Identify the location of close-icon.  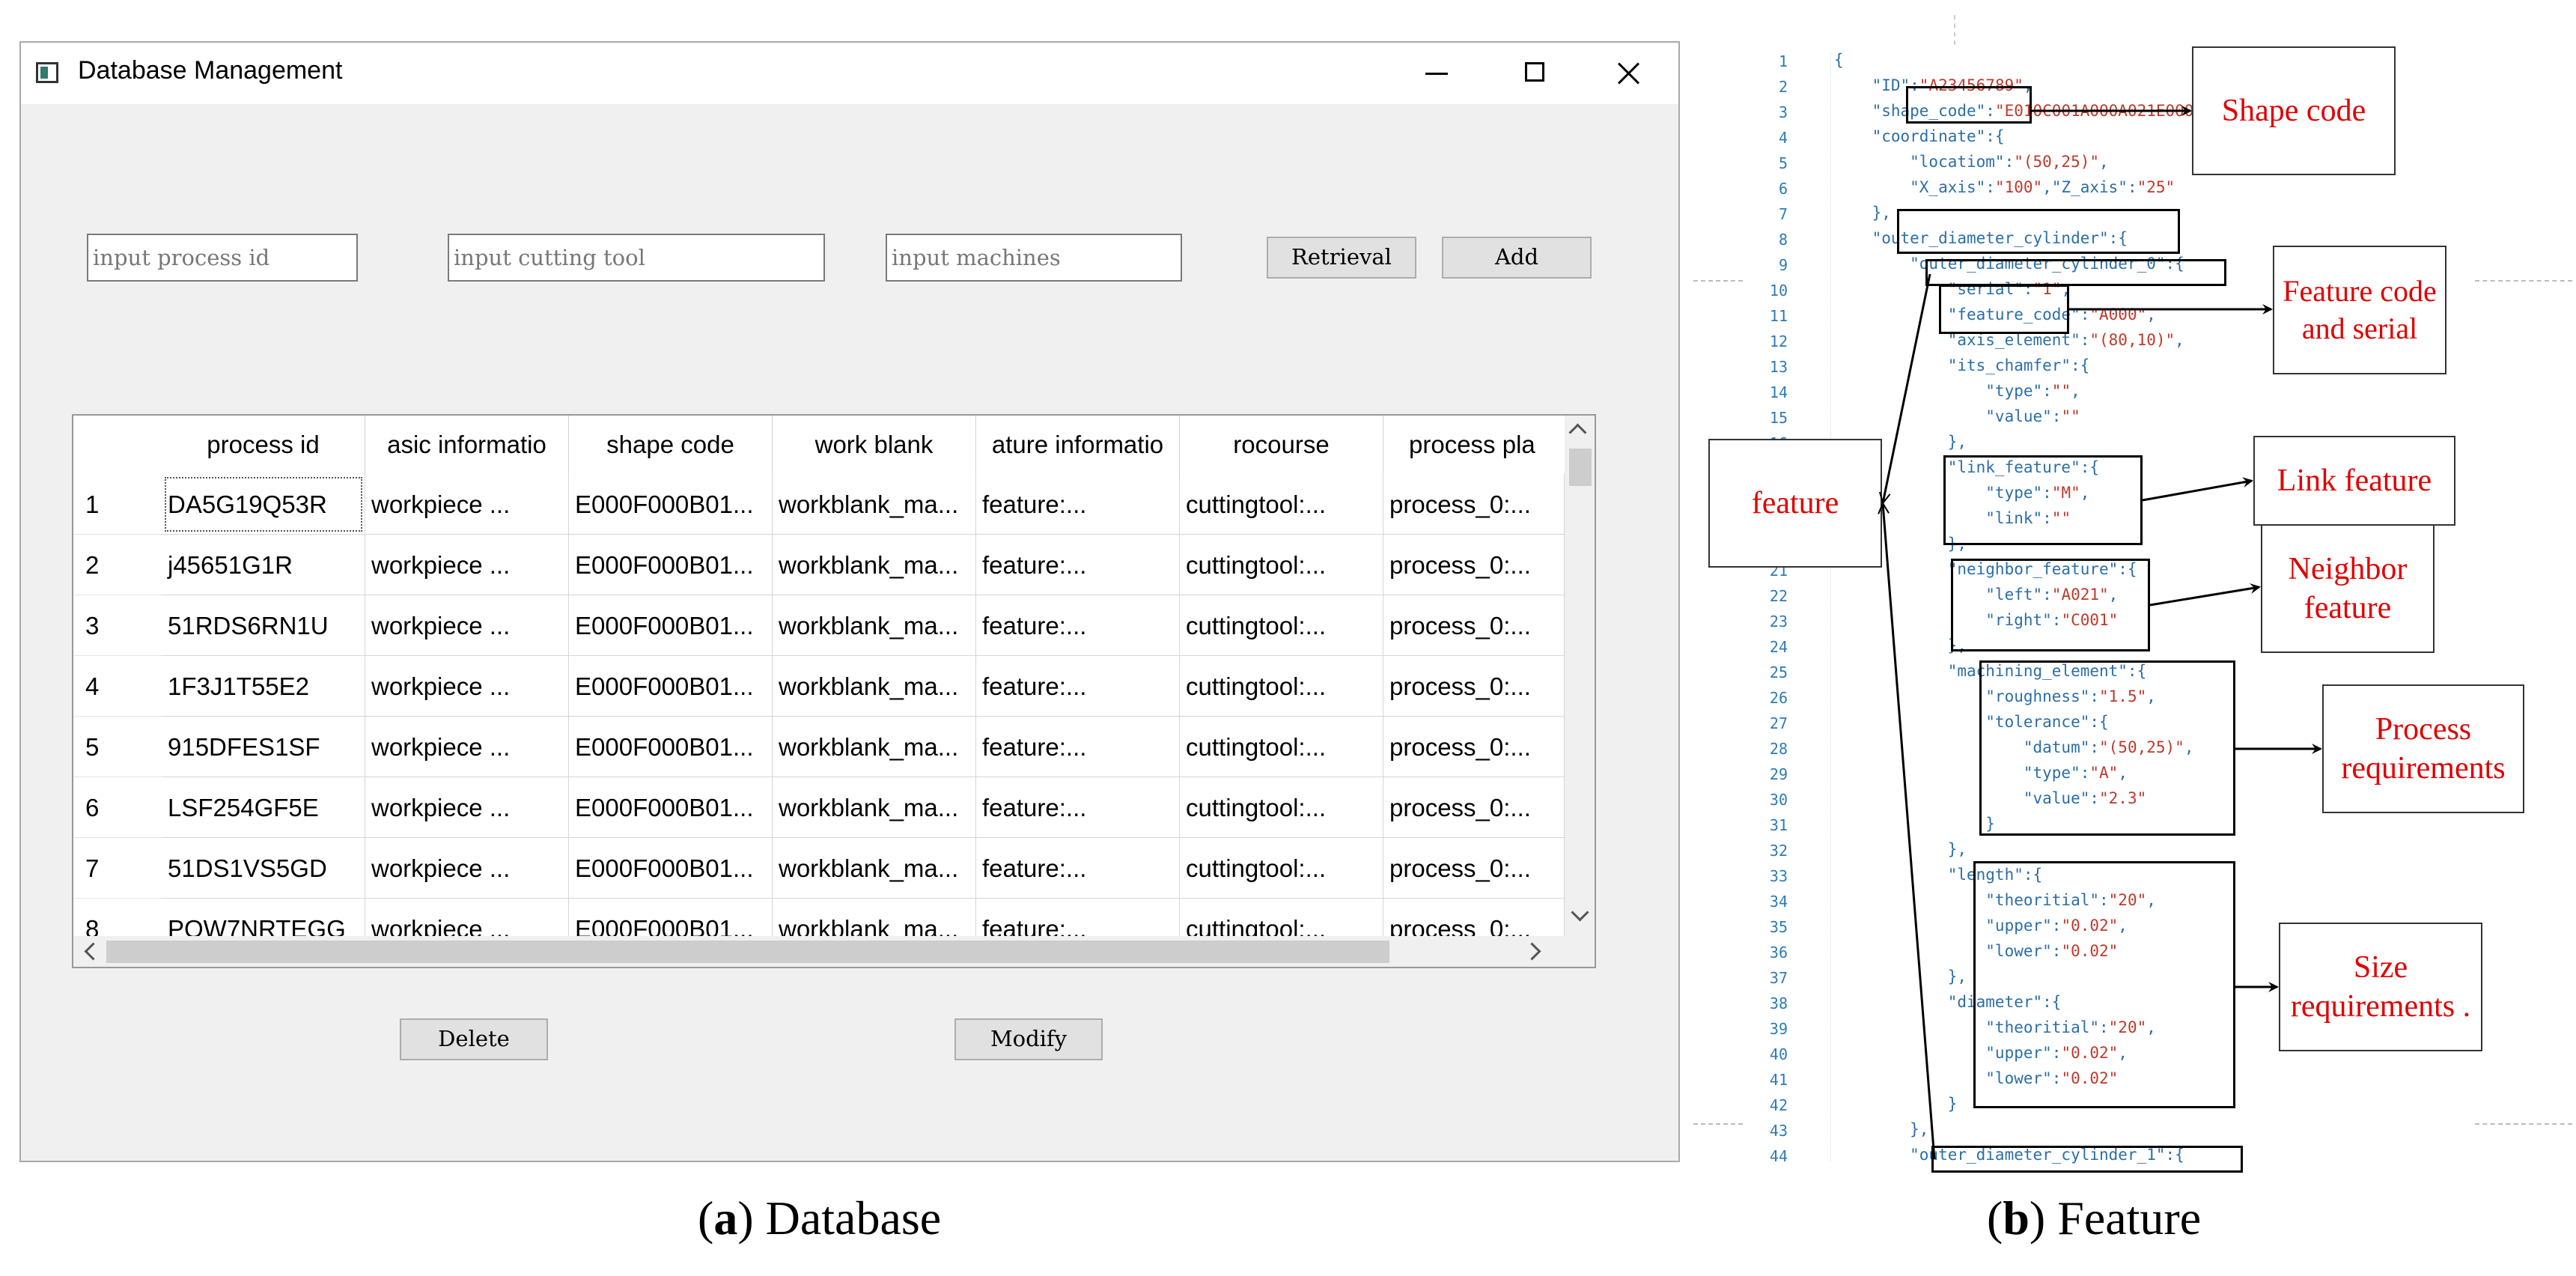
(1630, 74).